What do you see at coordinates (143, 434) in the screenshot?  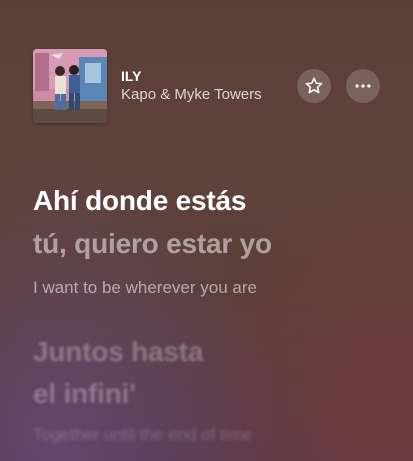 I see `lyric-translation-next: Together until the end of time` at bounding box center [143, 434].